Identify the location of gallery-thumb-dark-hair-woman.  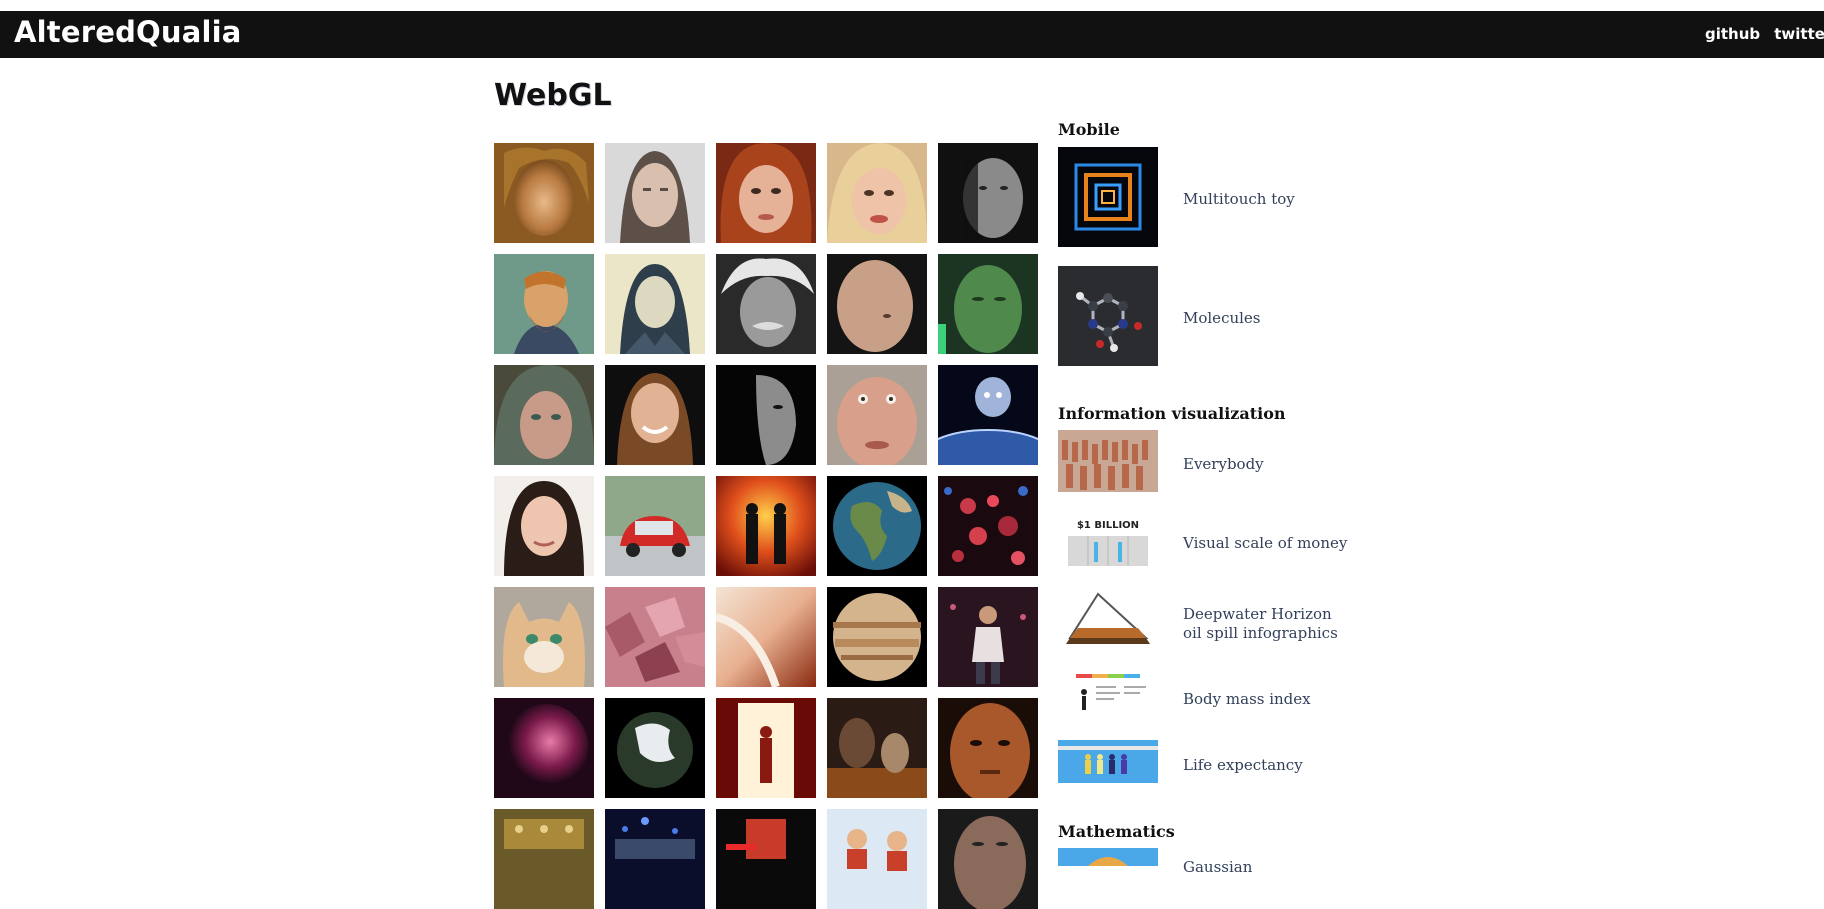
(544, 526).